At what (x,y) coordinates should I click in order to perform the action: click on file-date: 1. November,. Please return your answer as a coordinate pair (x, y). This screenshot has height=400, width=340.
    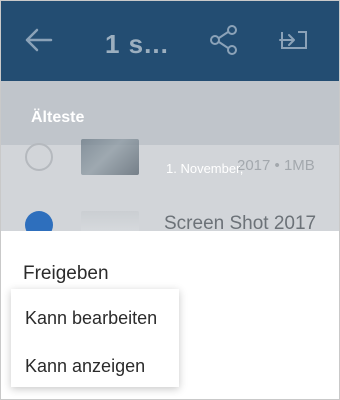
    Looking at the image, I should click on (205, 168).